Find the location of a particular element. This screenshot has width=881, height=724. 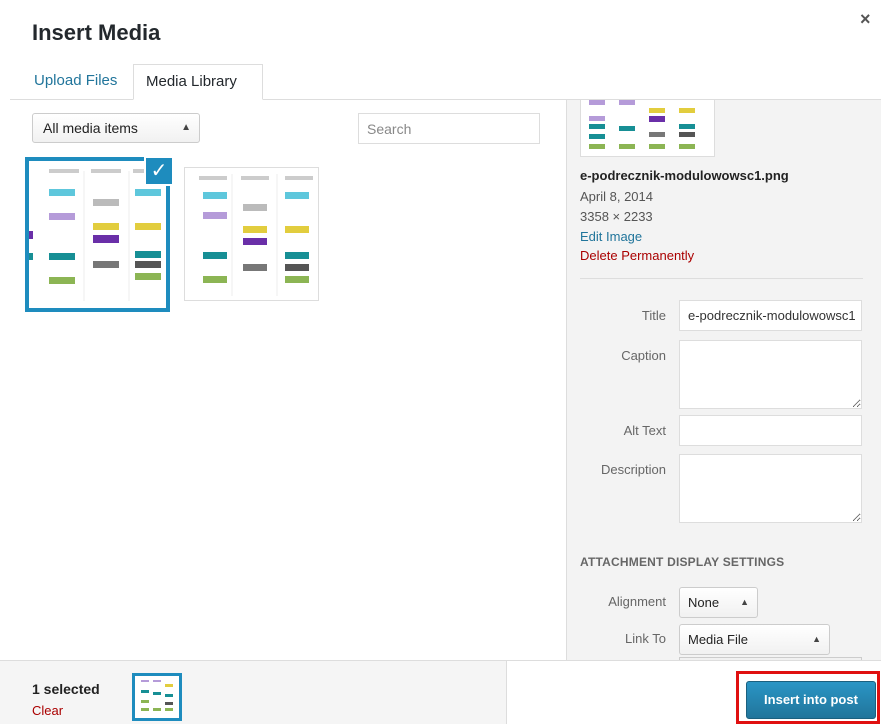

alignment-label: Alignment is located at coordinates (637, 601).